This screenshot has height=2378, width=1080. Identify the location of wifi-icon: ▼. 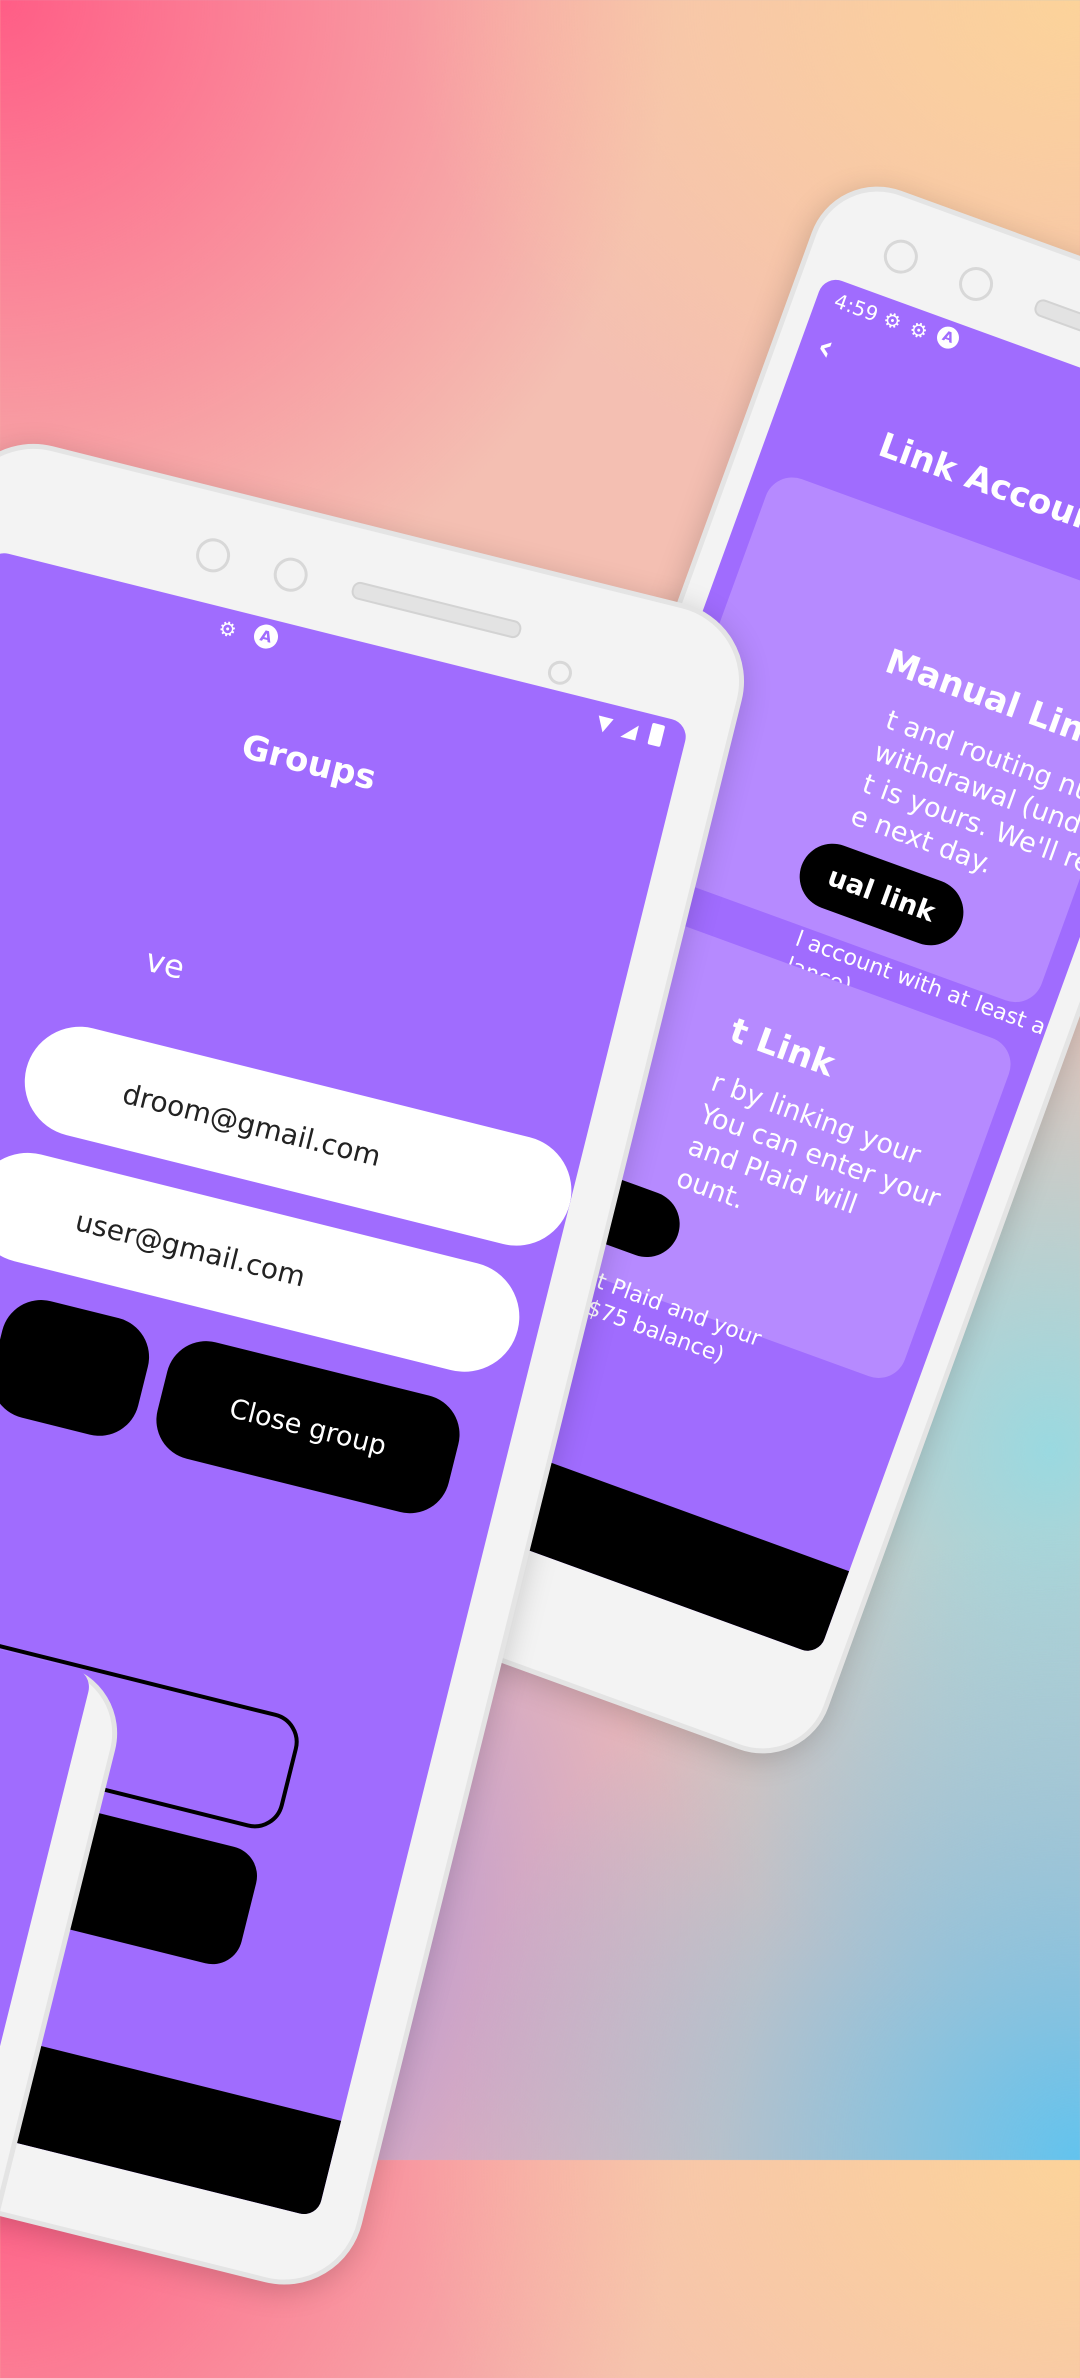
(605, 723).